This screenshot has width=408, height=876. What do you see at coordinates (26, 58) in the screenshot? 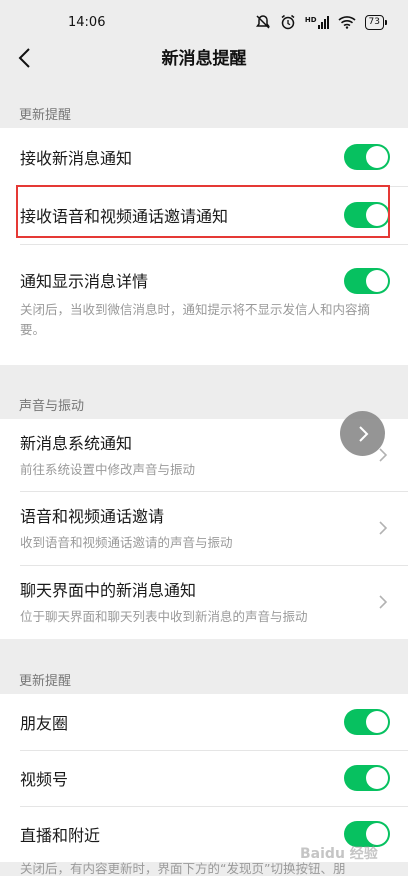
I see `back-arrow-icon` at bounding box center [26, 58].